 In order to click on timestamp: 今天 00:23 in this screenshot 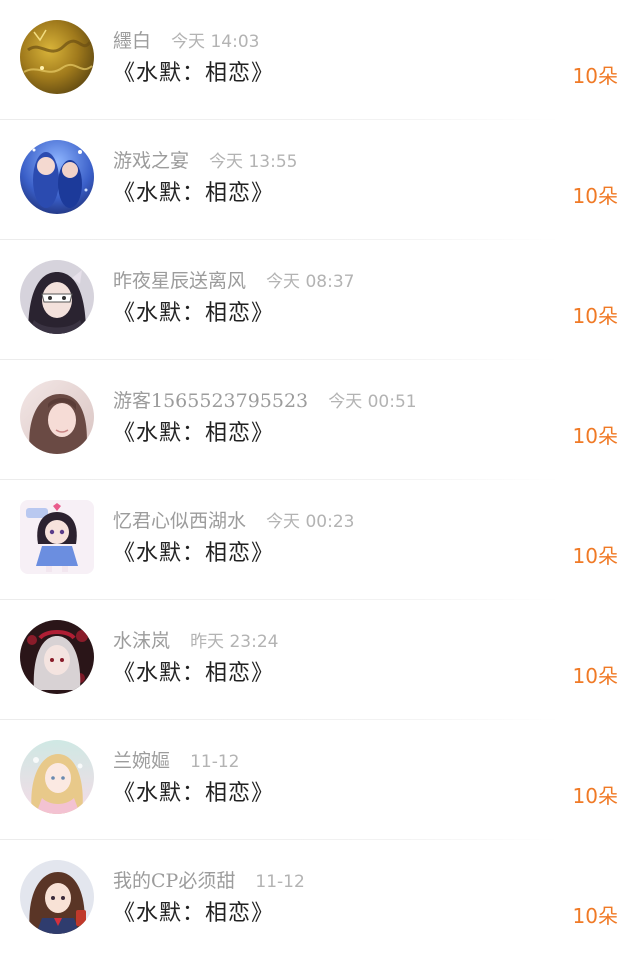, I will do `click(310, 522)`.